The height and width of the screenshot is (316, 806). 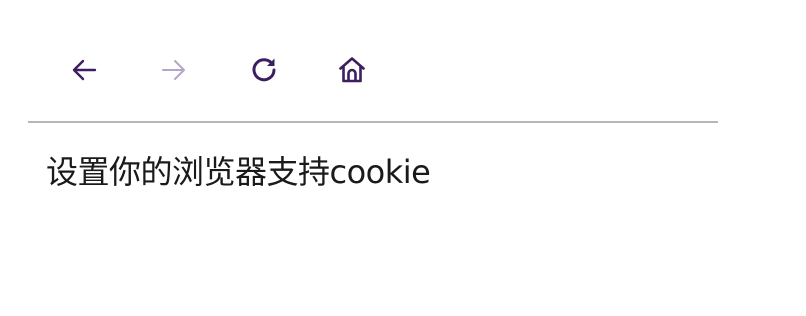 I want to click on arrow-right-icon, so click(x=173, y=70).